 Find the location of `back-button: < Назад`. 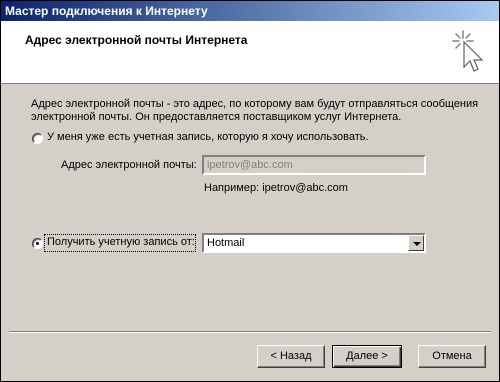

back-button: < Назад is located at coordinates (291, 356).